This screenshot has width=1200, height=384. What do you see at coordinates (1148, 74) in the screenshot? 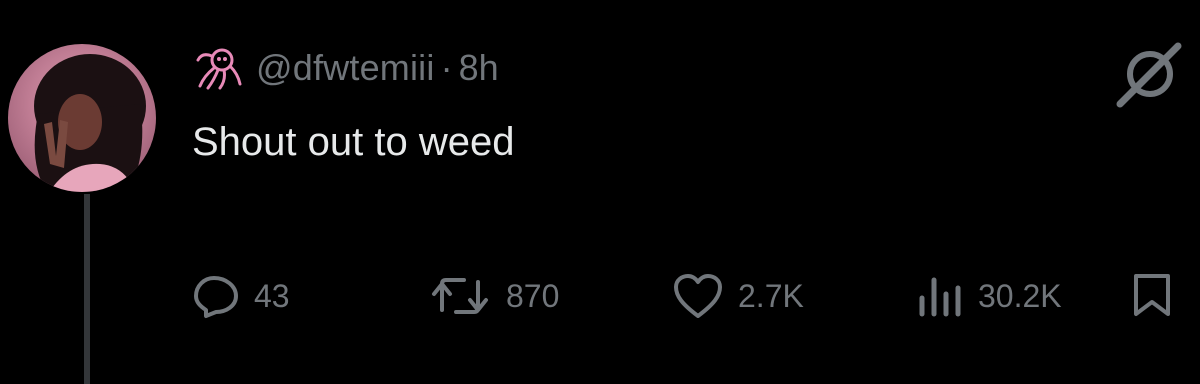
I see `grok-icon` at bounding box center [1148, 74].